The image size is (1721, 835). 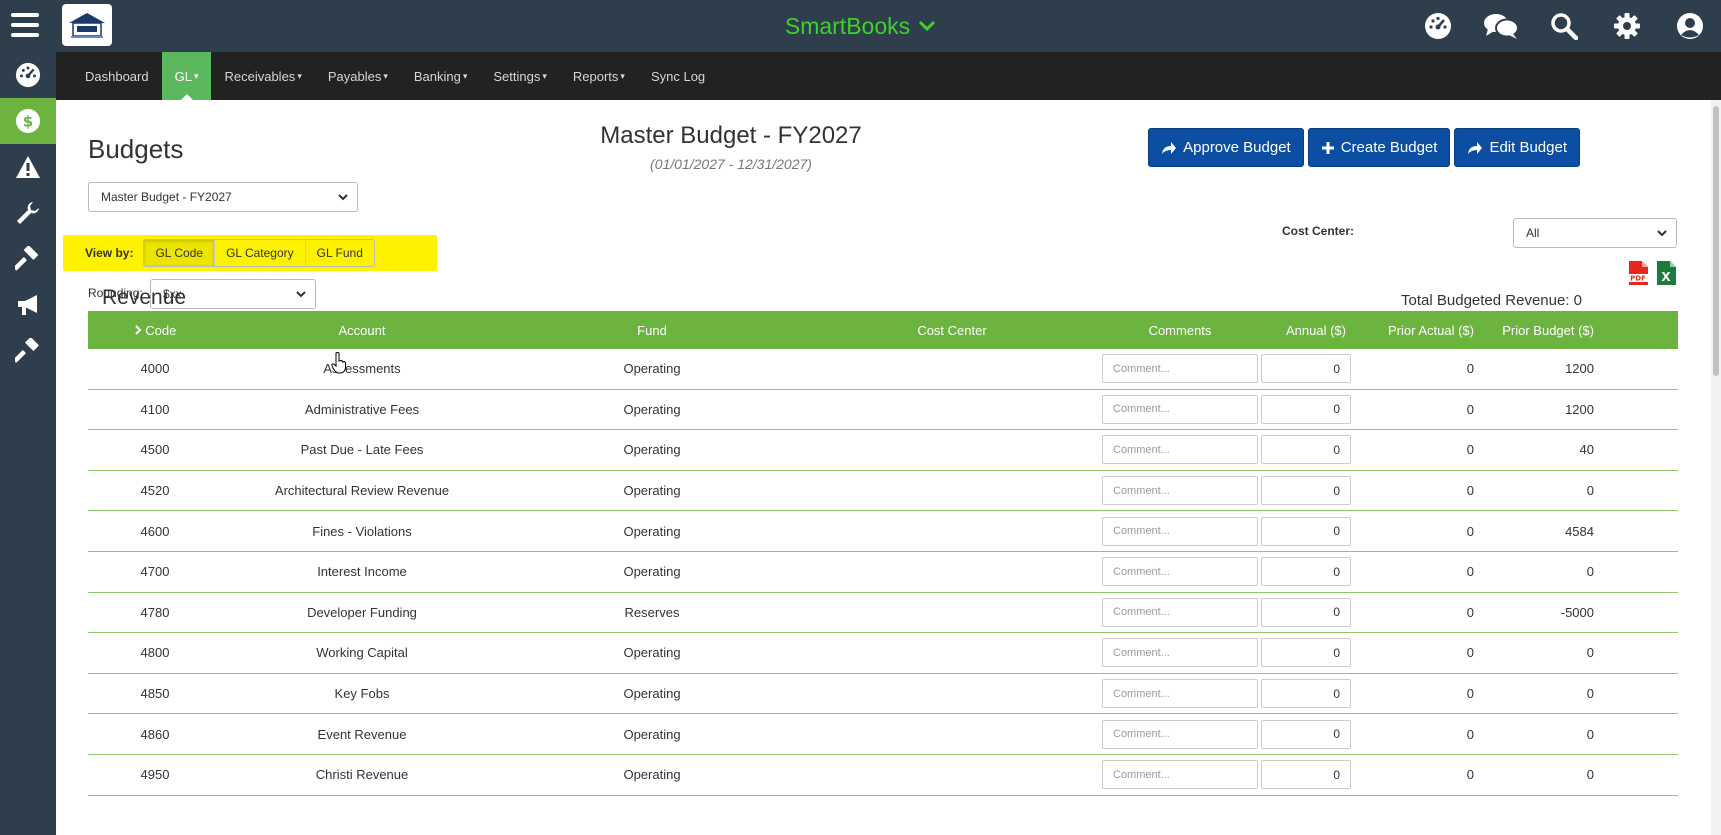 I want to click on nav-receivables: Receivables ▾, so click(x=262, y=76).